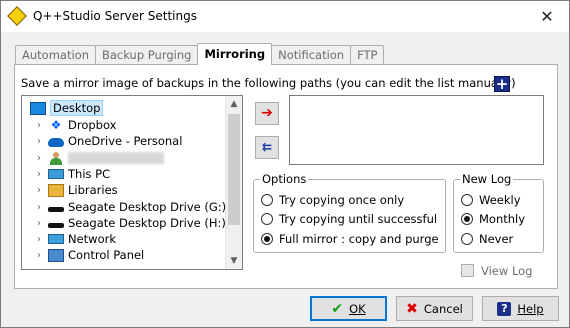  Describe the element at coordinates (92, 125) in the screenshot. I see `tree-item-label: Dropbox` at that location.